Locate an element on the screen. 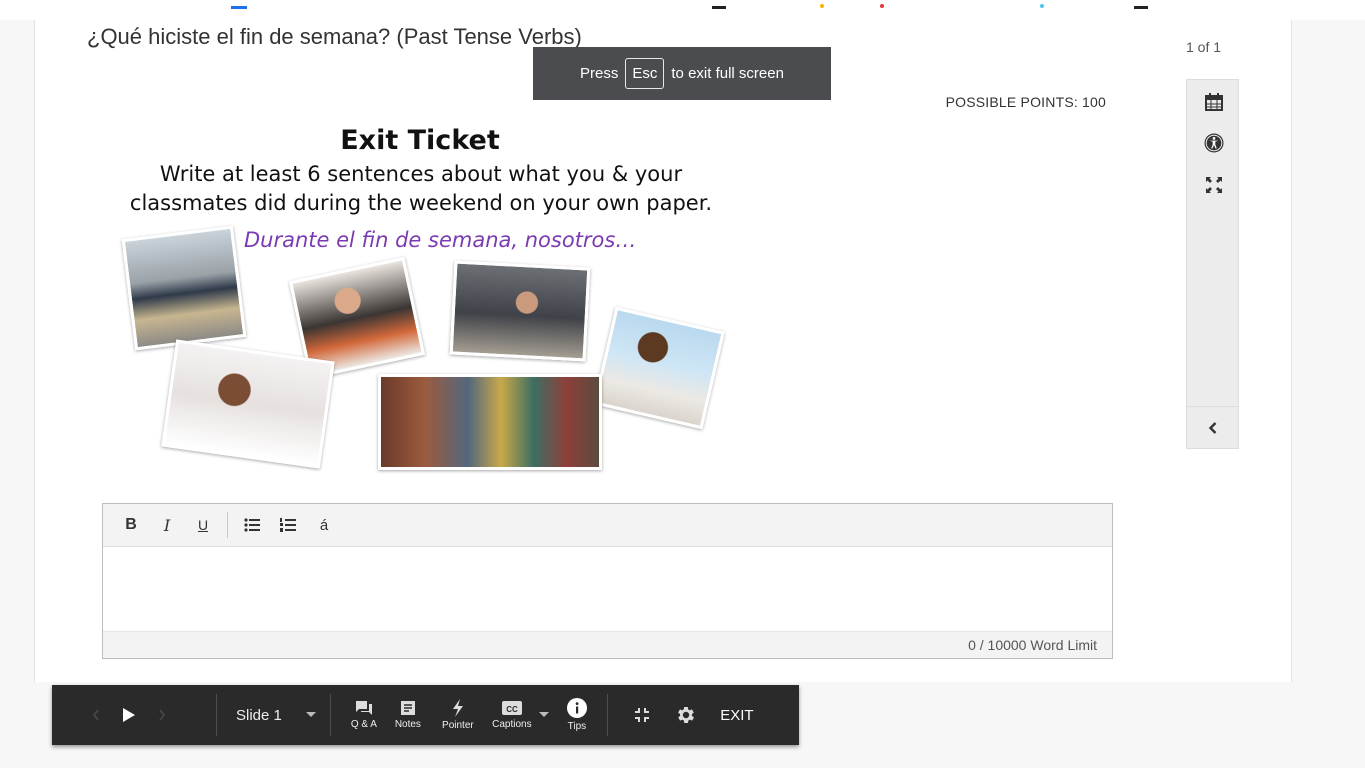 The image size is (1365, 768). notes-label: Notes is located at coordinates (407, 724).